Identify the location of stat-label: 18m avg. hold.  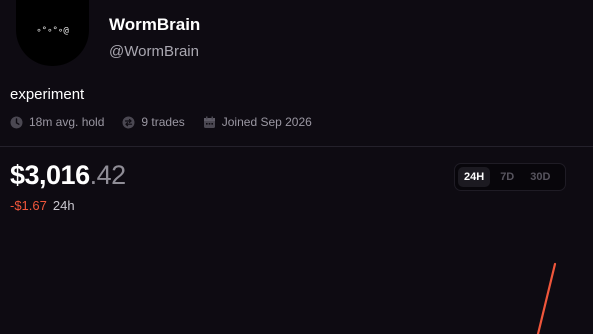
(67, 122).